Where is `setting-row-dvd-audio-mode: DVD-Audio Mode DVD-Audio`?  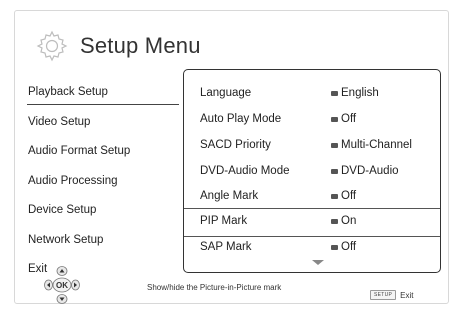 setting-row-dvd-audio-mode: DVD-Audio Mode DVD-Audio is located at coordinates (312, 172).